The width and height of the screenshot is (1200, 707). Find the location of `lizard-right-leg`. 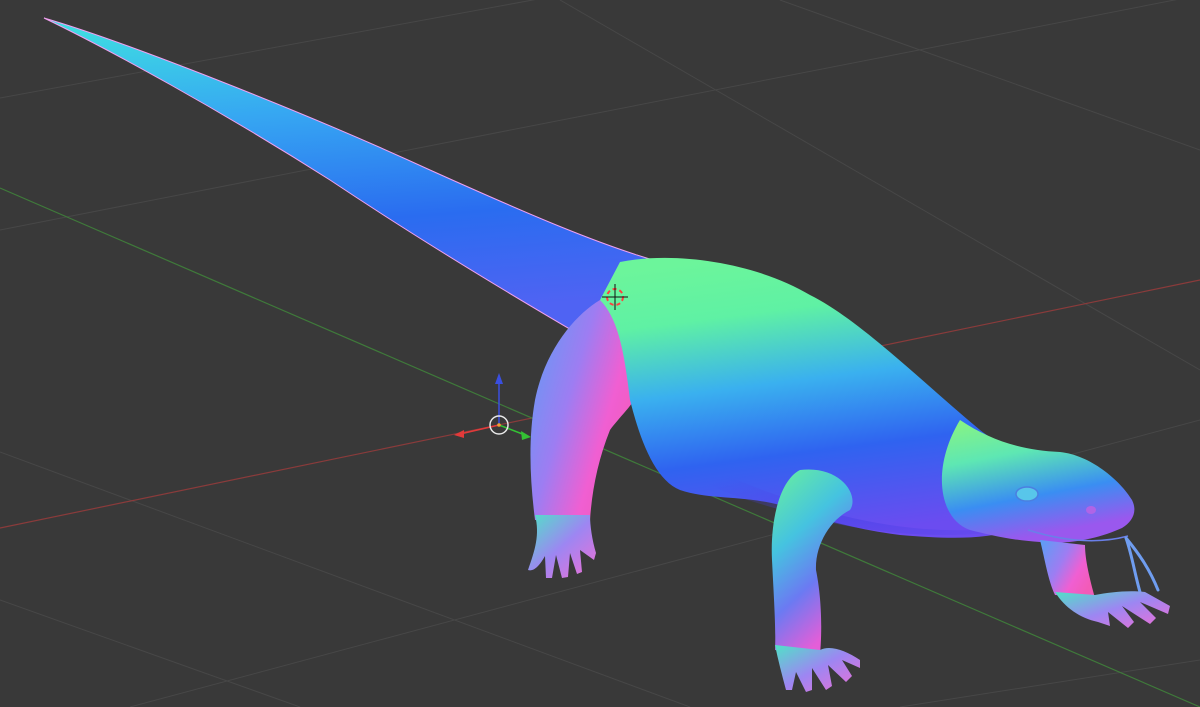

lizard-right-leg is located at coordinates (1067, 569).